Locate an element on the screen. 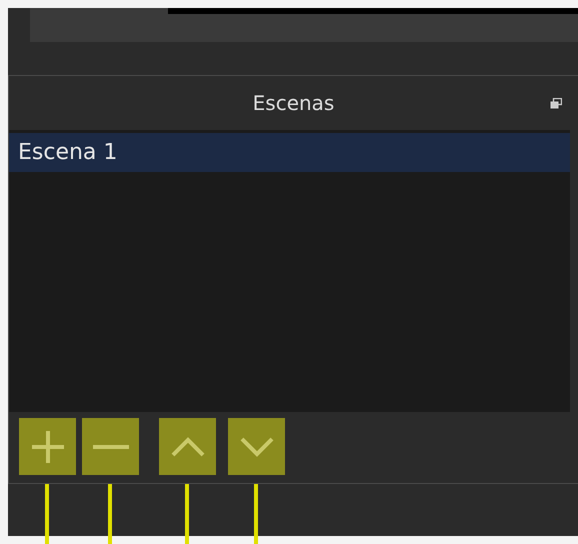  move-down-button is located at coordinates (256, 446).